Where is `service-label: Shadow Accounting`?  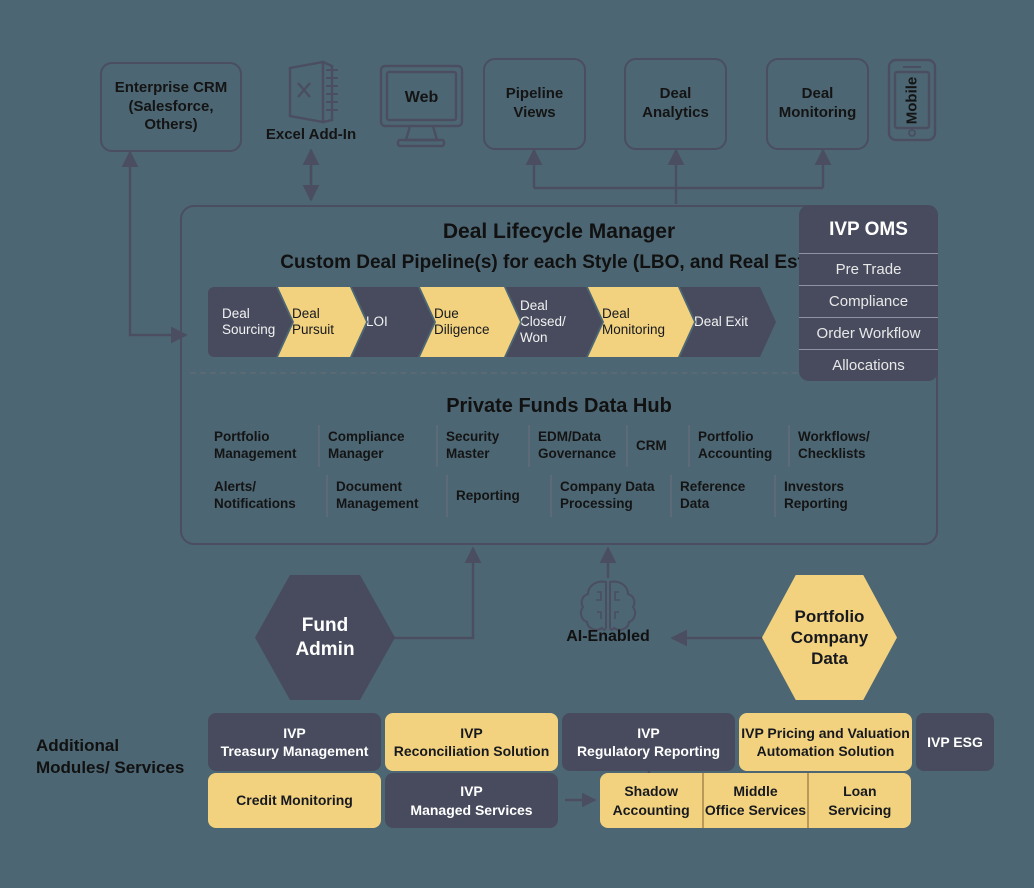
service-label: Shadow Accounting is located at coordinates (651, 800).